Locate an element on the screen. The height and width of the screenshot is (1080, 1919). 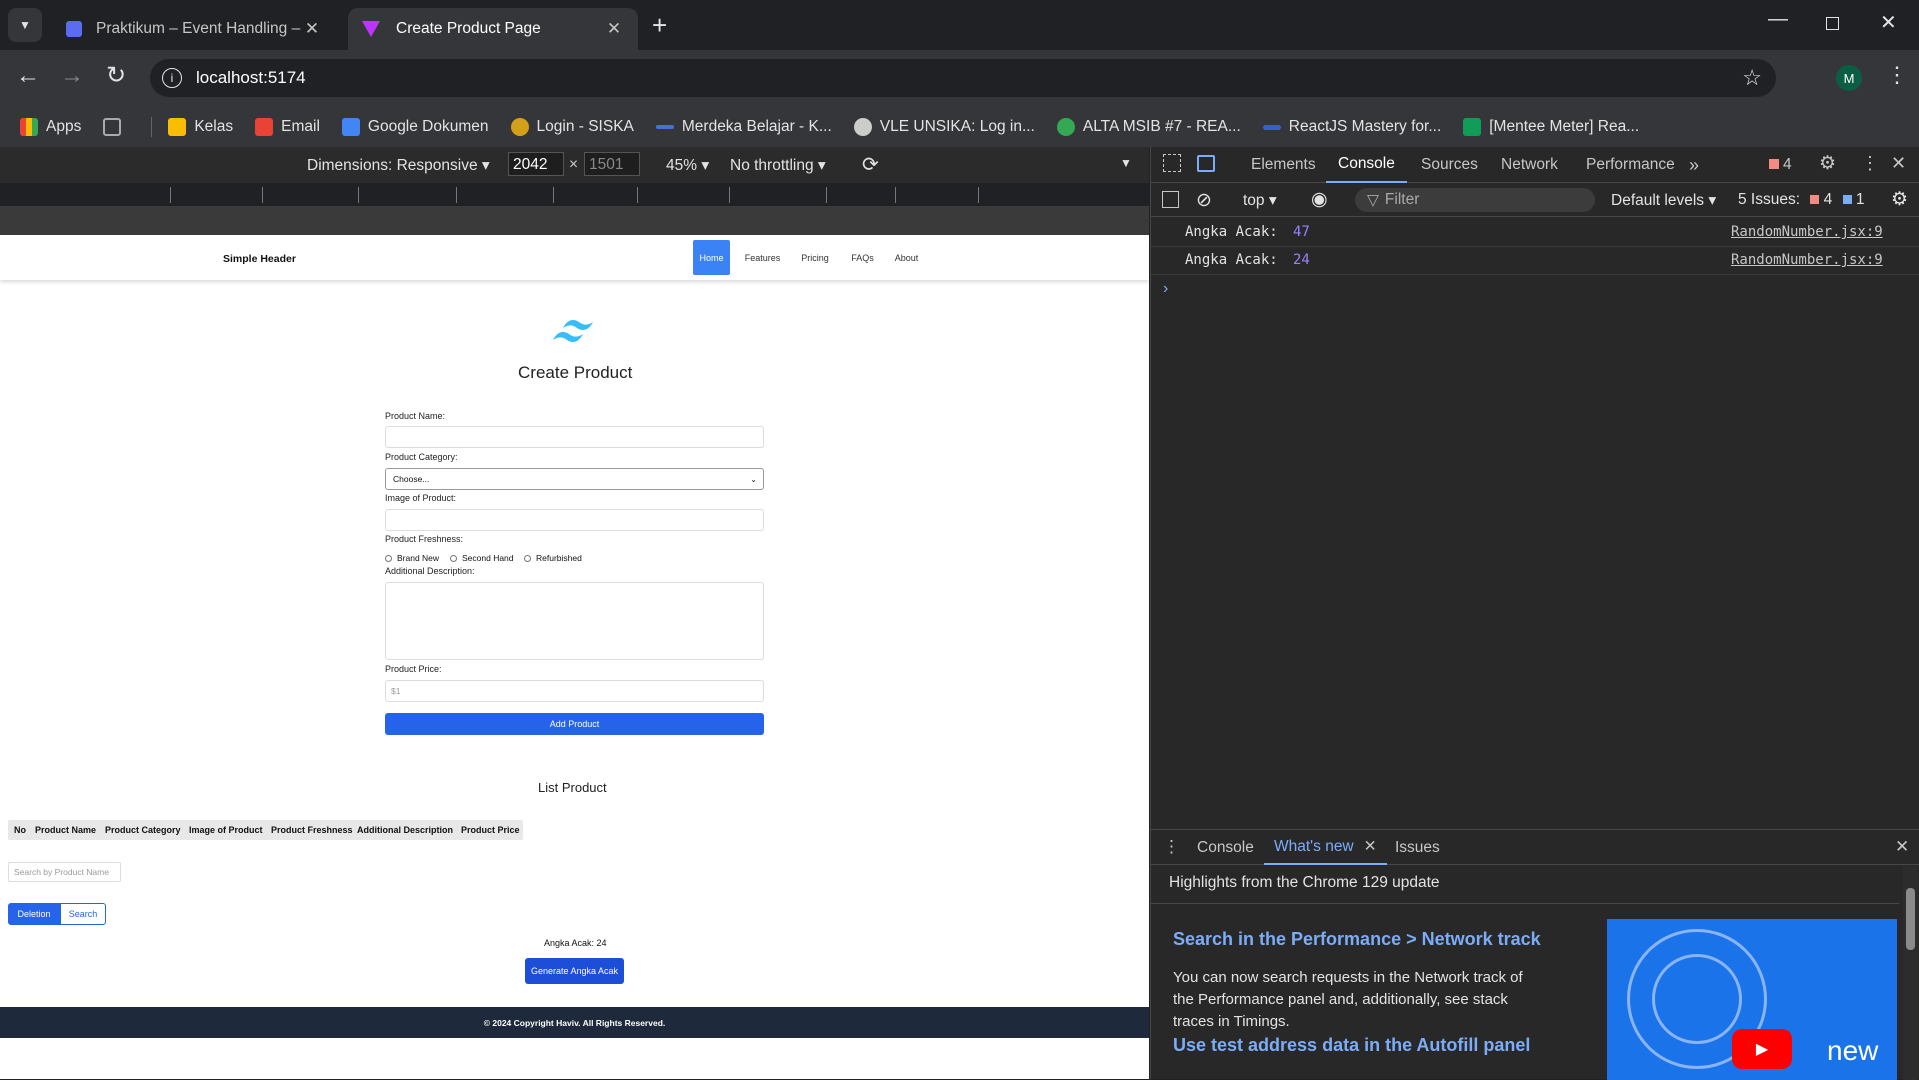
tab-performance: Performance is located at coordinates (1630, 165).